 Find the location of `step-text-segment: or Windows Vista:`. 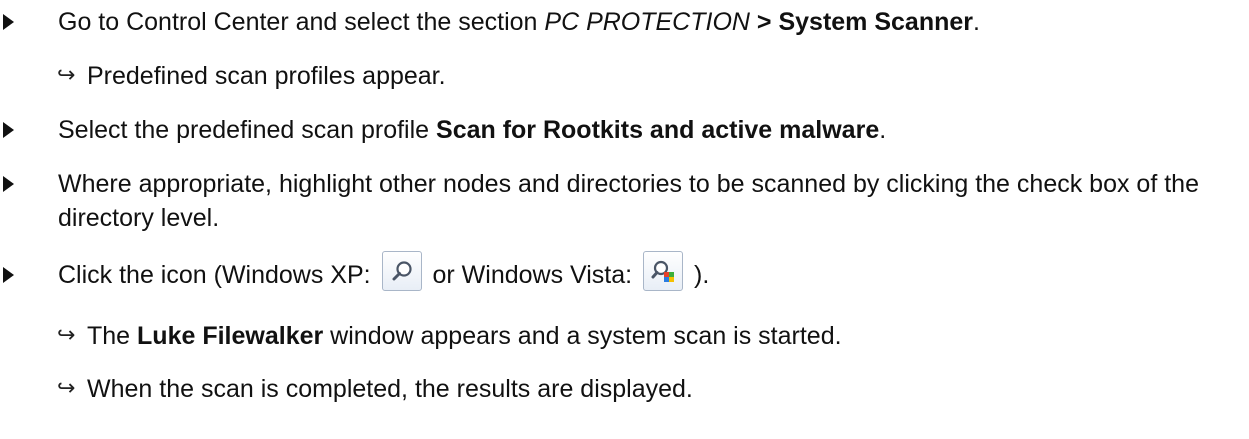

step-text-segment: or Windows Vista: is located at coordinates (532, 275).